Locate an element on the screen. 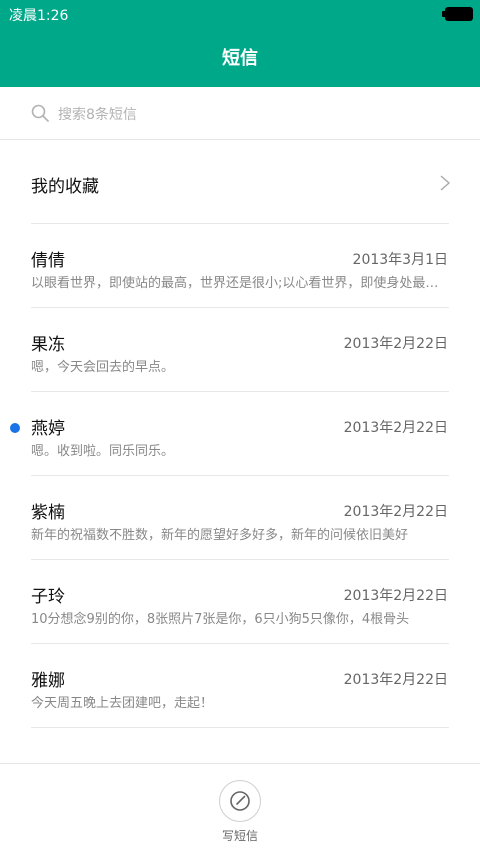 Image resolution: width=480 pixels, height=853 pixels. bottom-bar: 写短信 is located at coordinates (240, 808).